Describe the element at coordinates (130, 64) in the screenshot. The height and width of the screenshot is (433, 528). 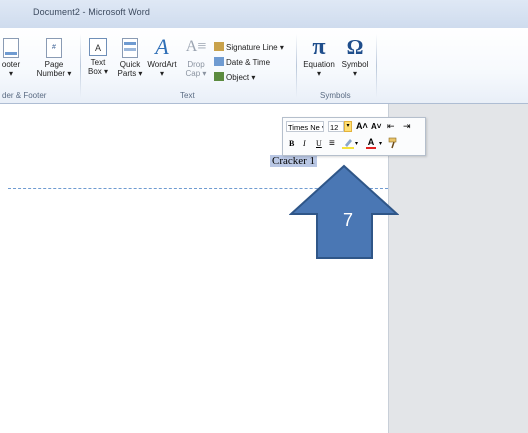
I see `quick-parts-label: Quick` at that location.